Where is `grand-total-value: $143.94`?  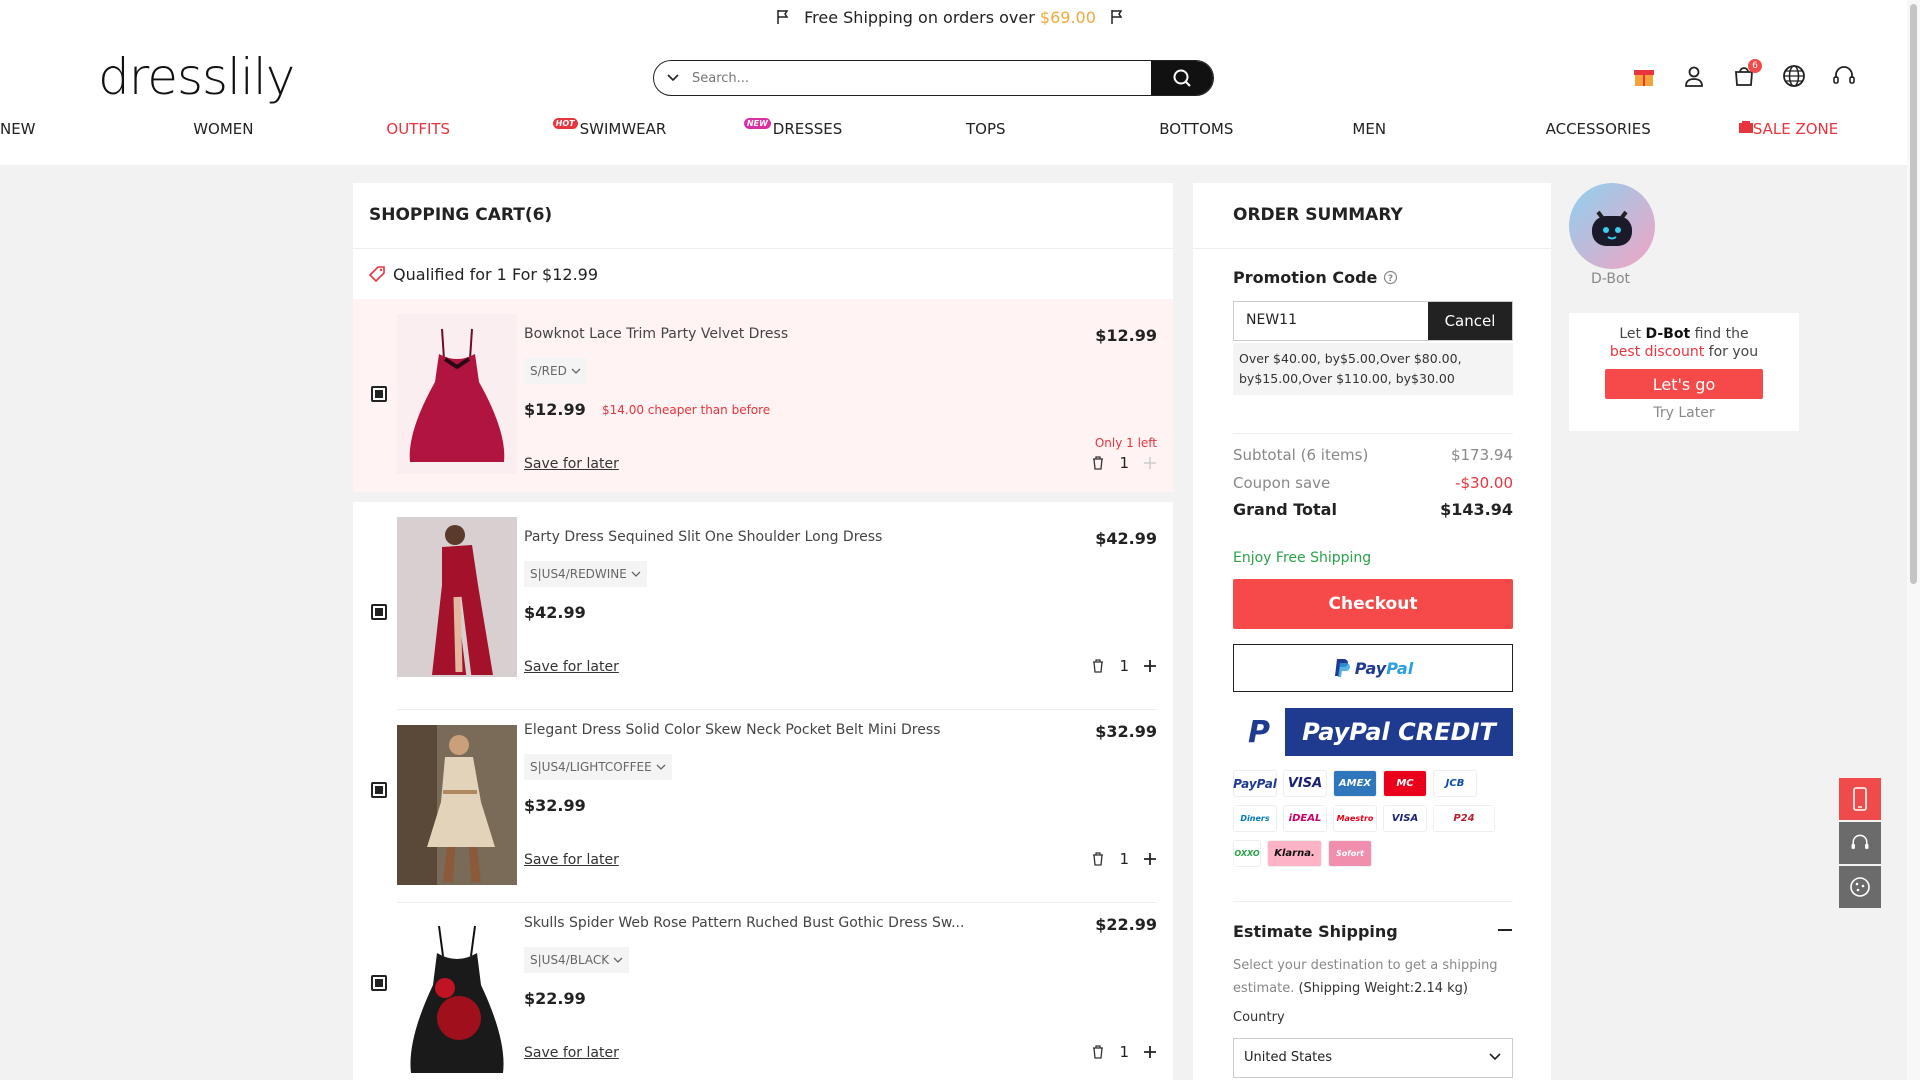 grand-total-value: $143.94 is located at coordinates (1476, 509).